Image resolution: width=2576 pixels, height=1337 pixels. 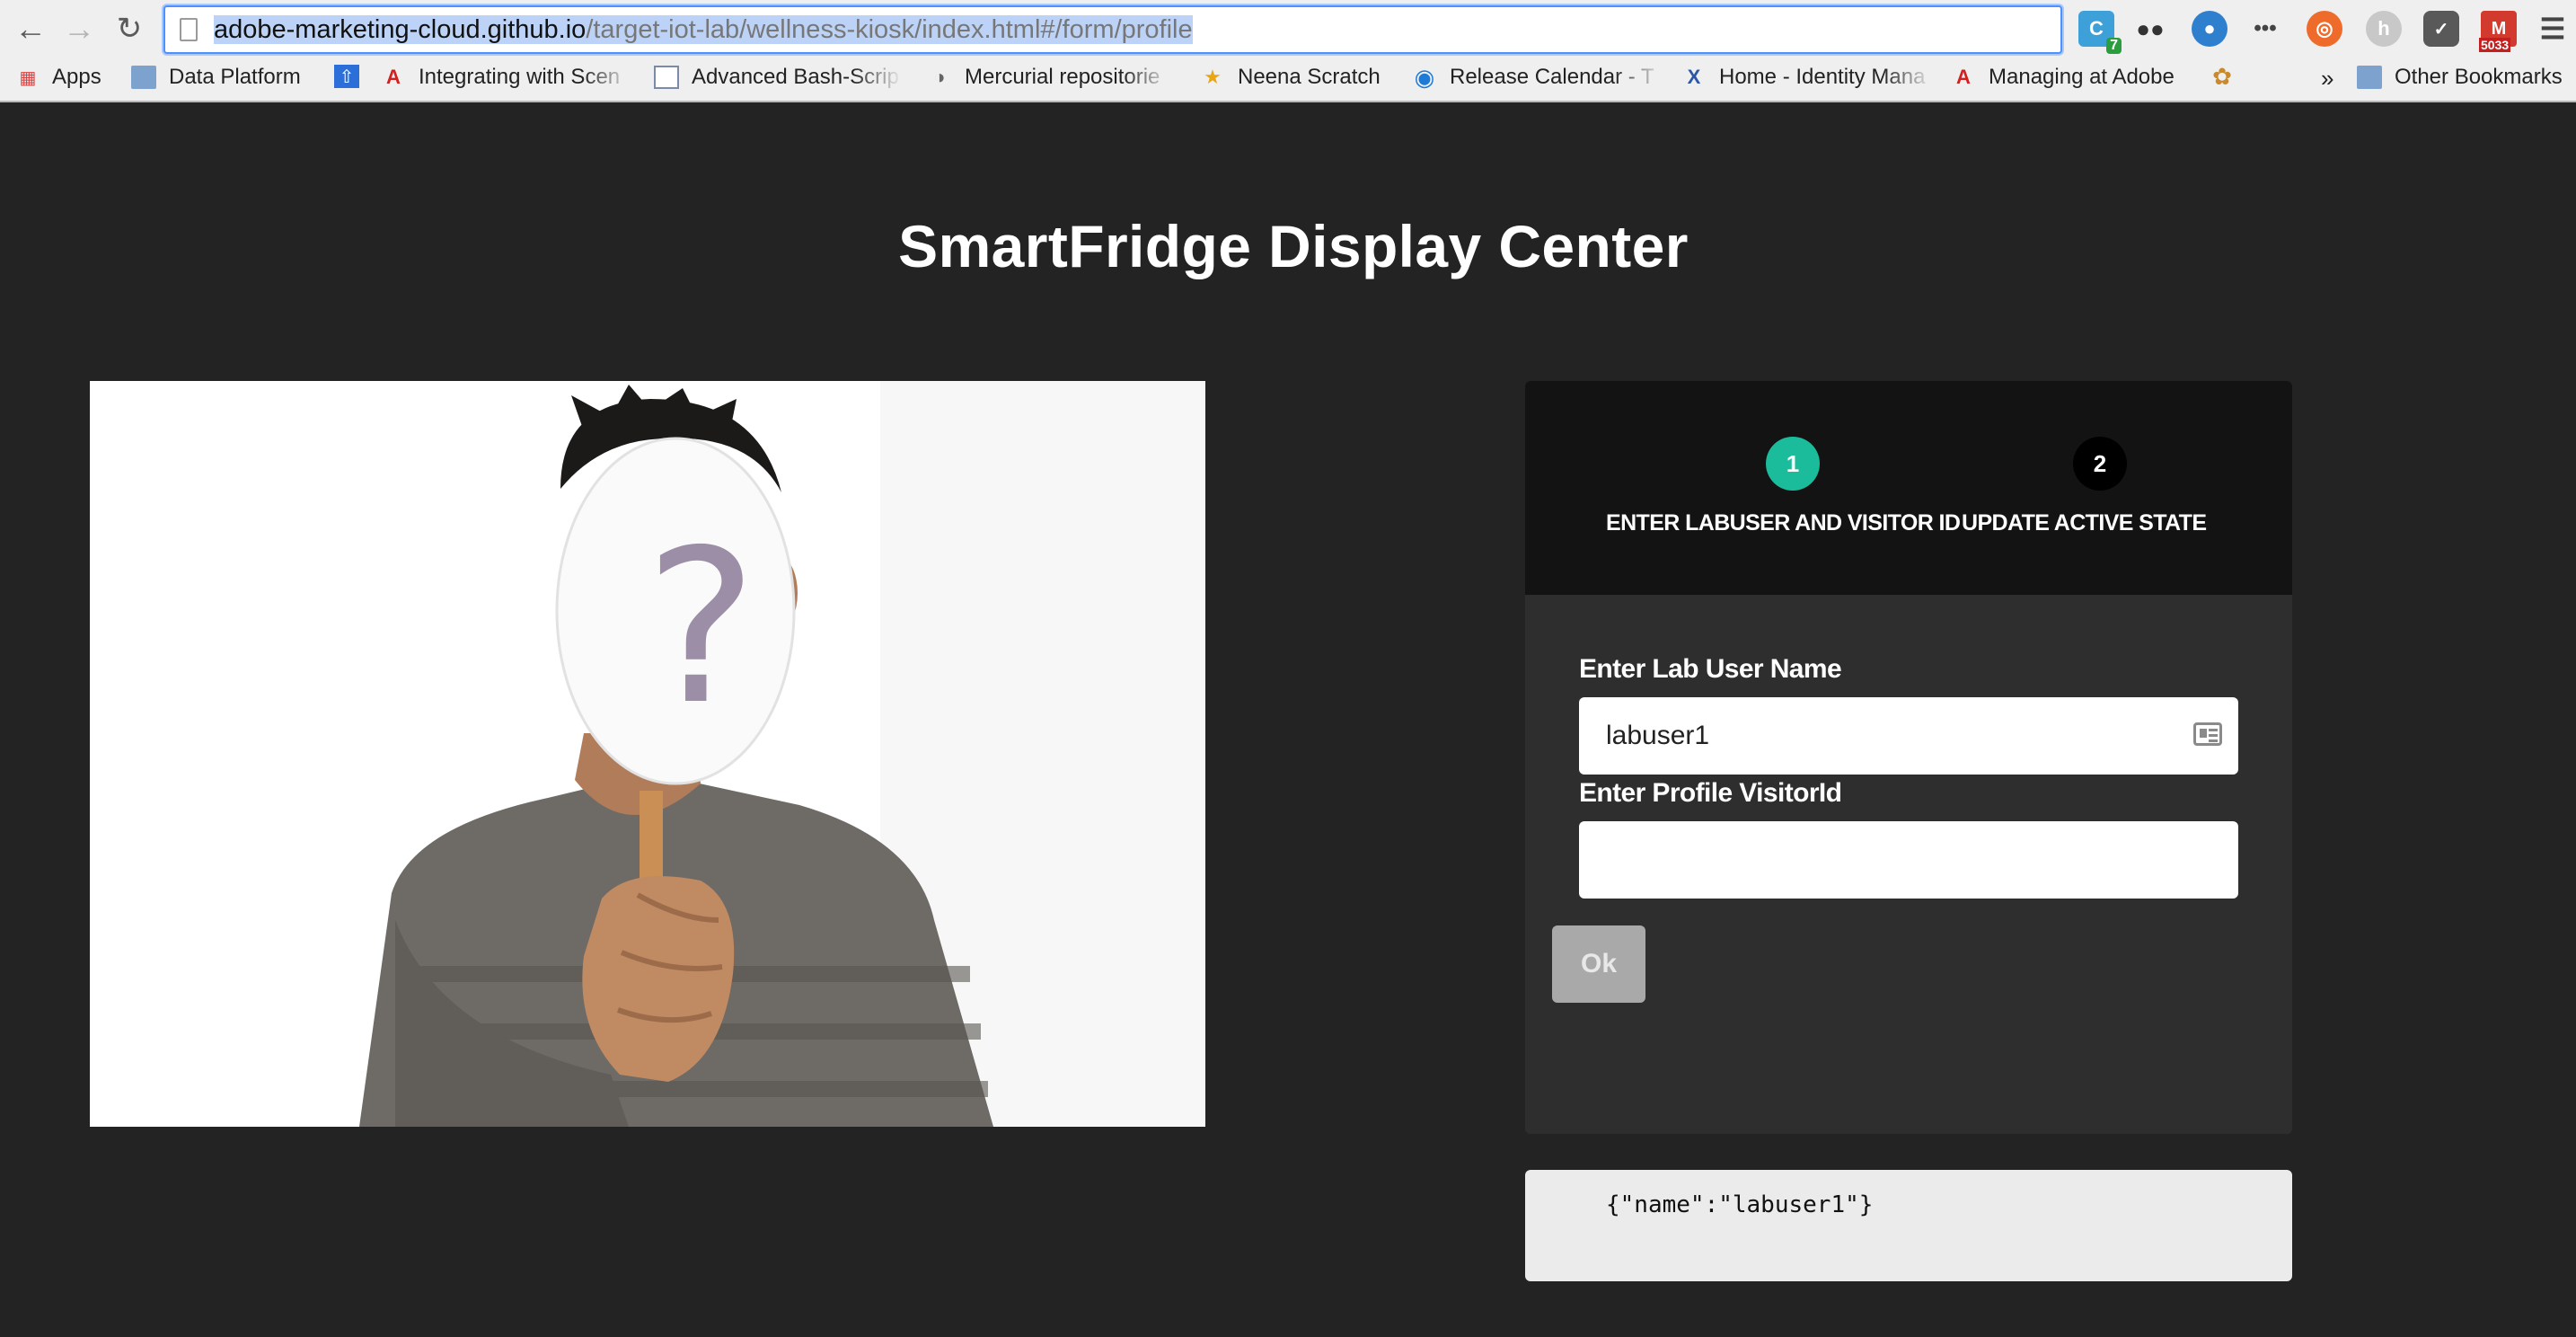 I want to click on incognito-mask-icon: ●●, so click(x=2150, y=29).